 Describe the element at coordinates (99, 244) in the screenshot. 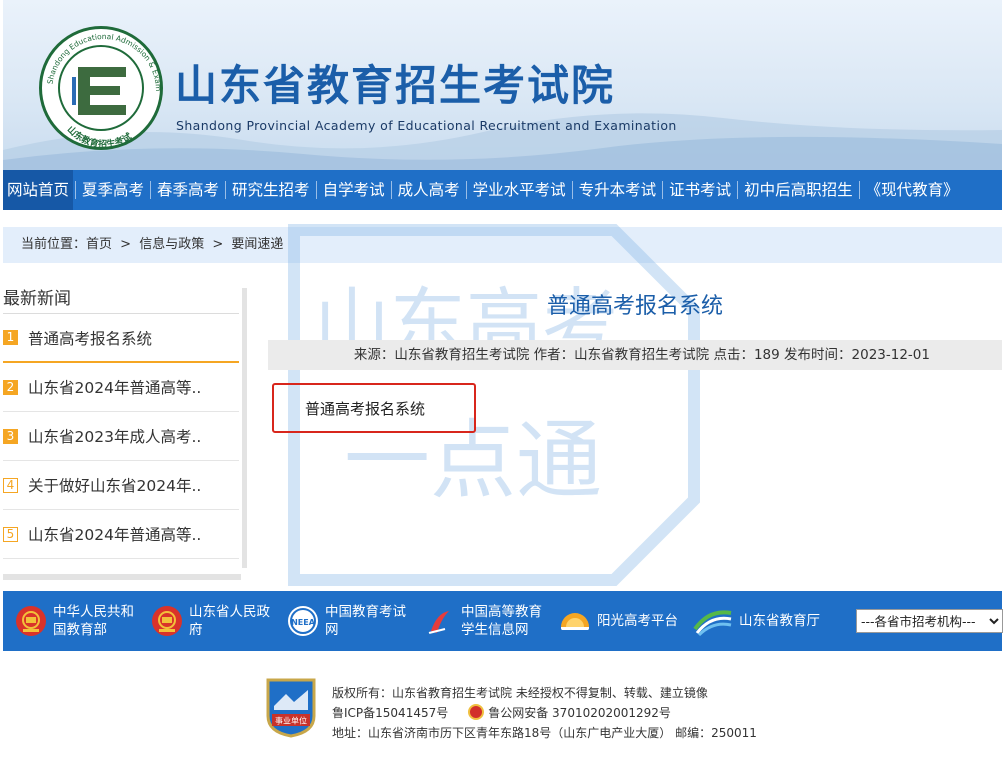

I see `breadcrumb-home: 首页` at that location.